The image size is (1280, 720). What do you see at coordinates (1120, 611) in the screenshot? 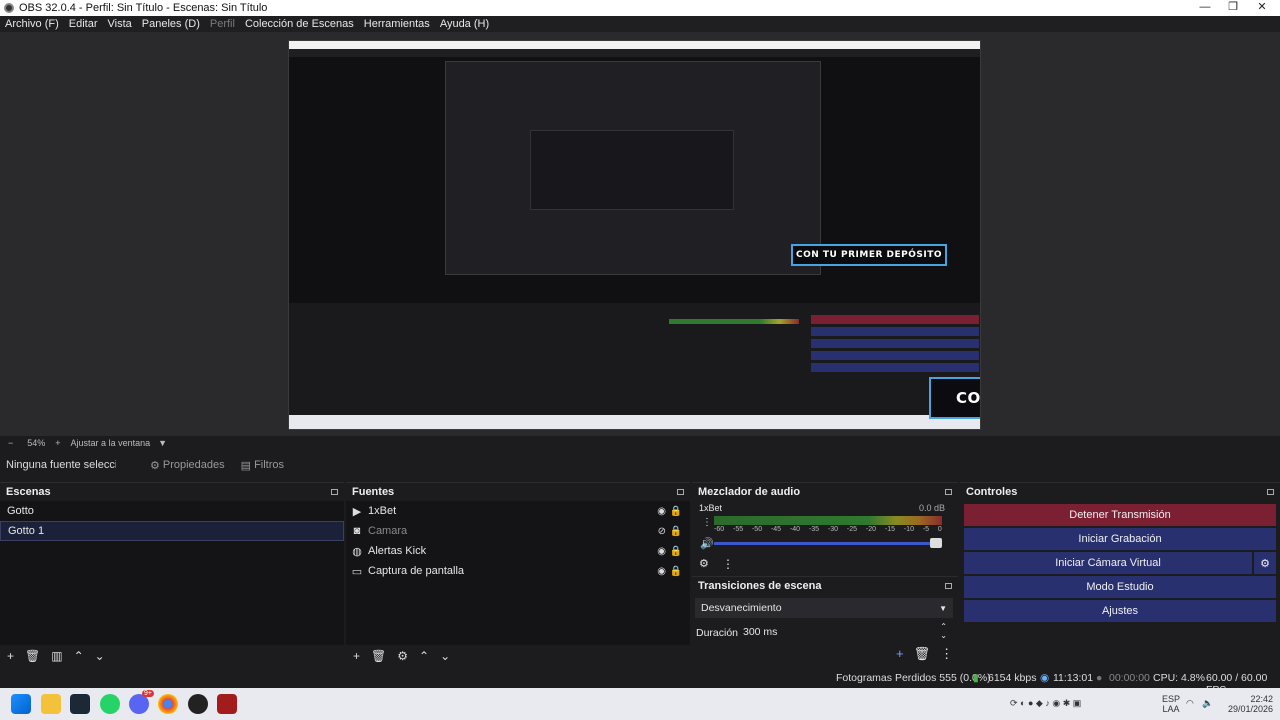
I see `settings-button: Ajustes` at bounding box center [1120, 611].